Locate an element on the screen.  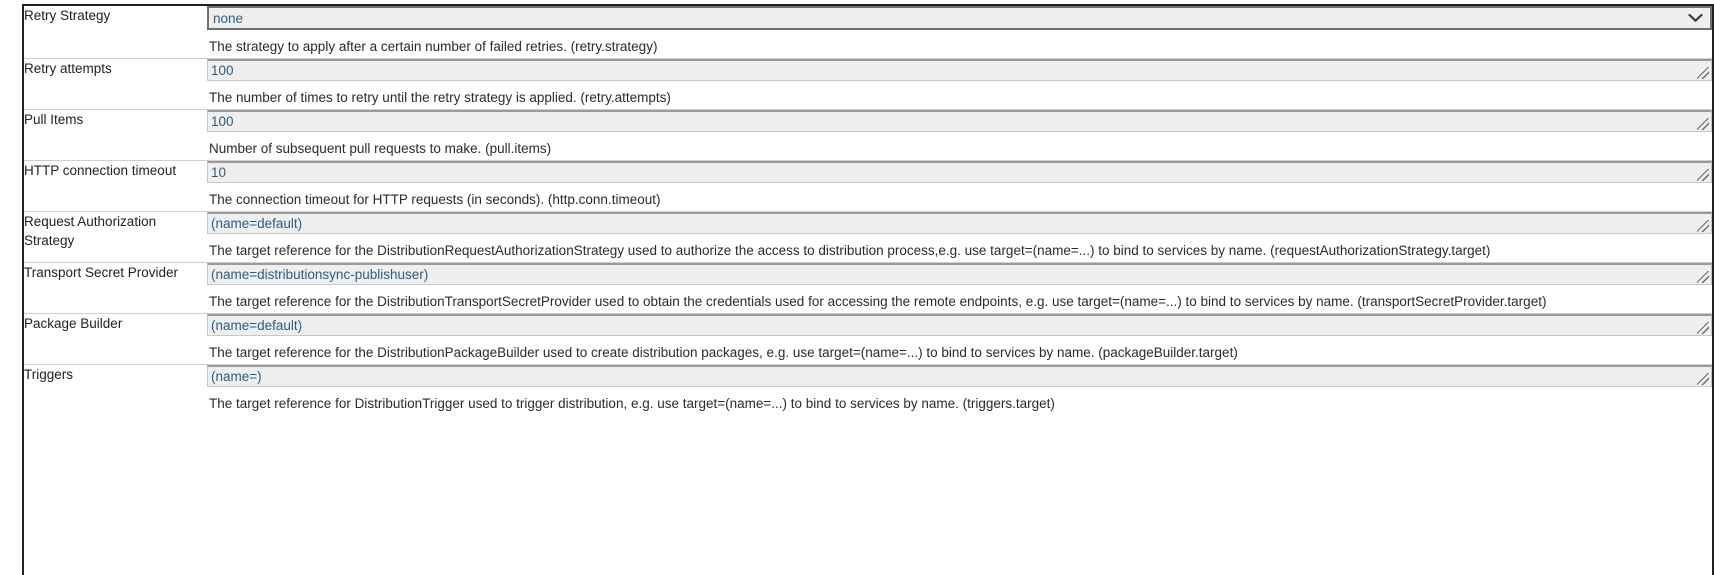
config-label-triggers: Triggers is located at coordinates (115, 389).